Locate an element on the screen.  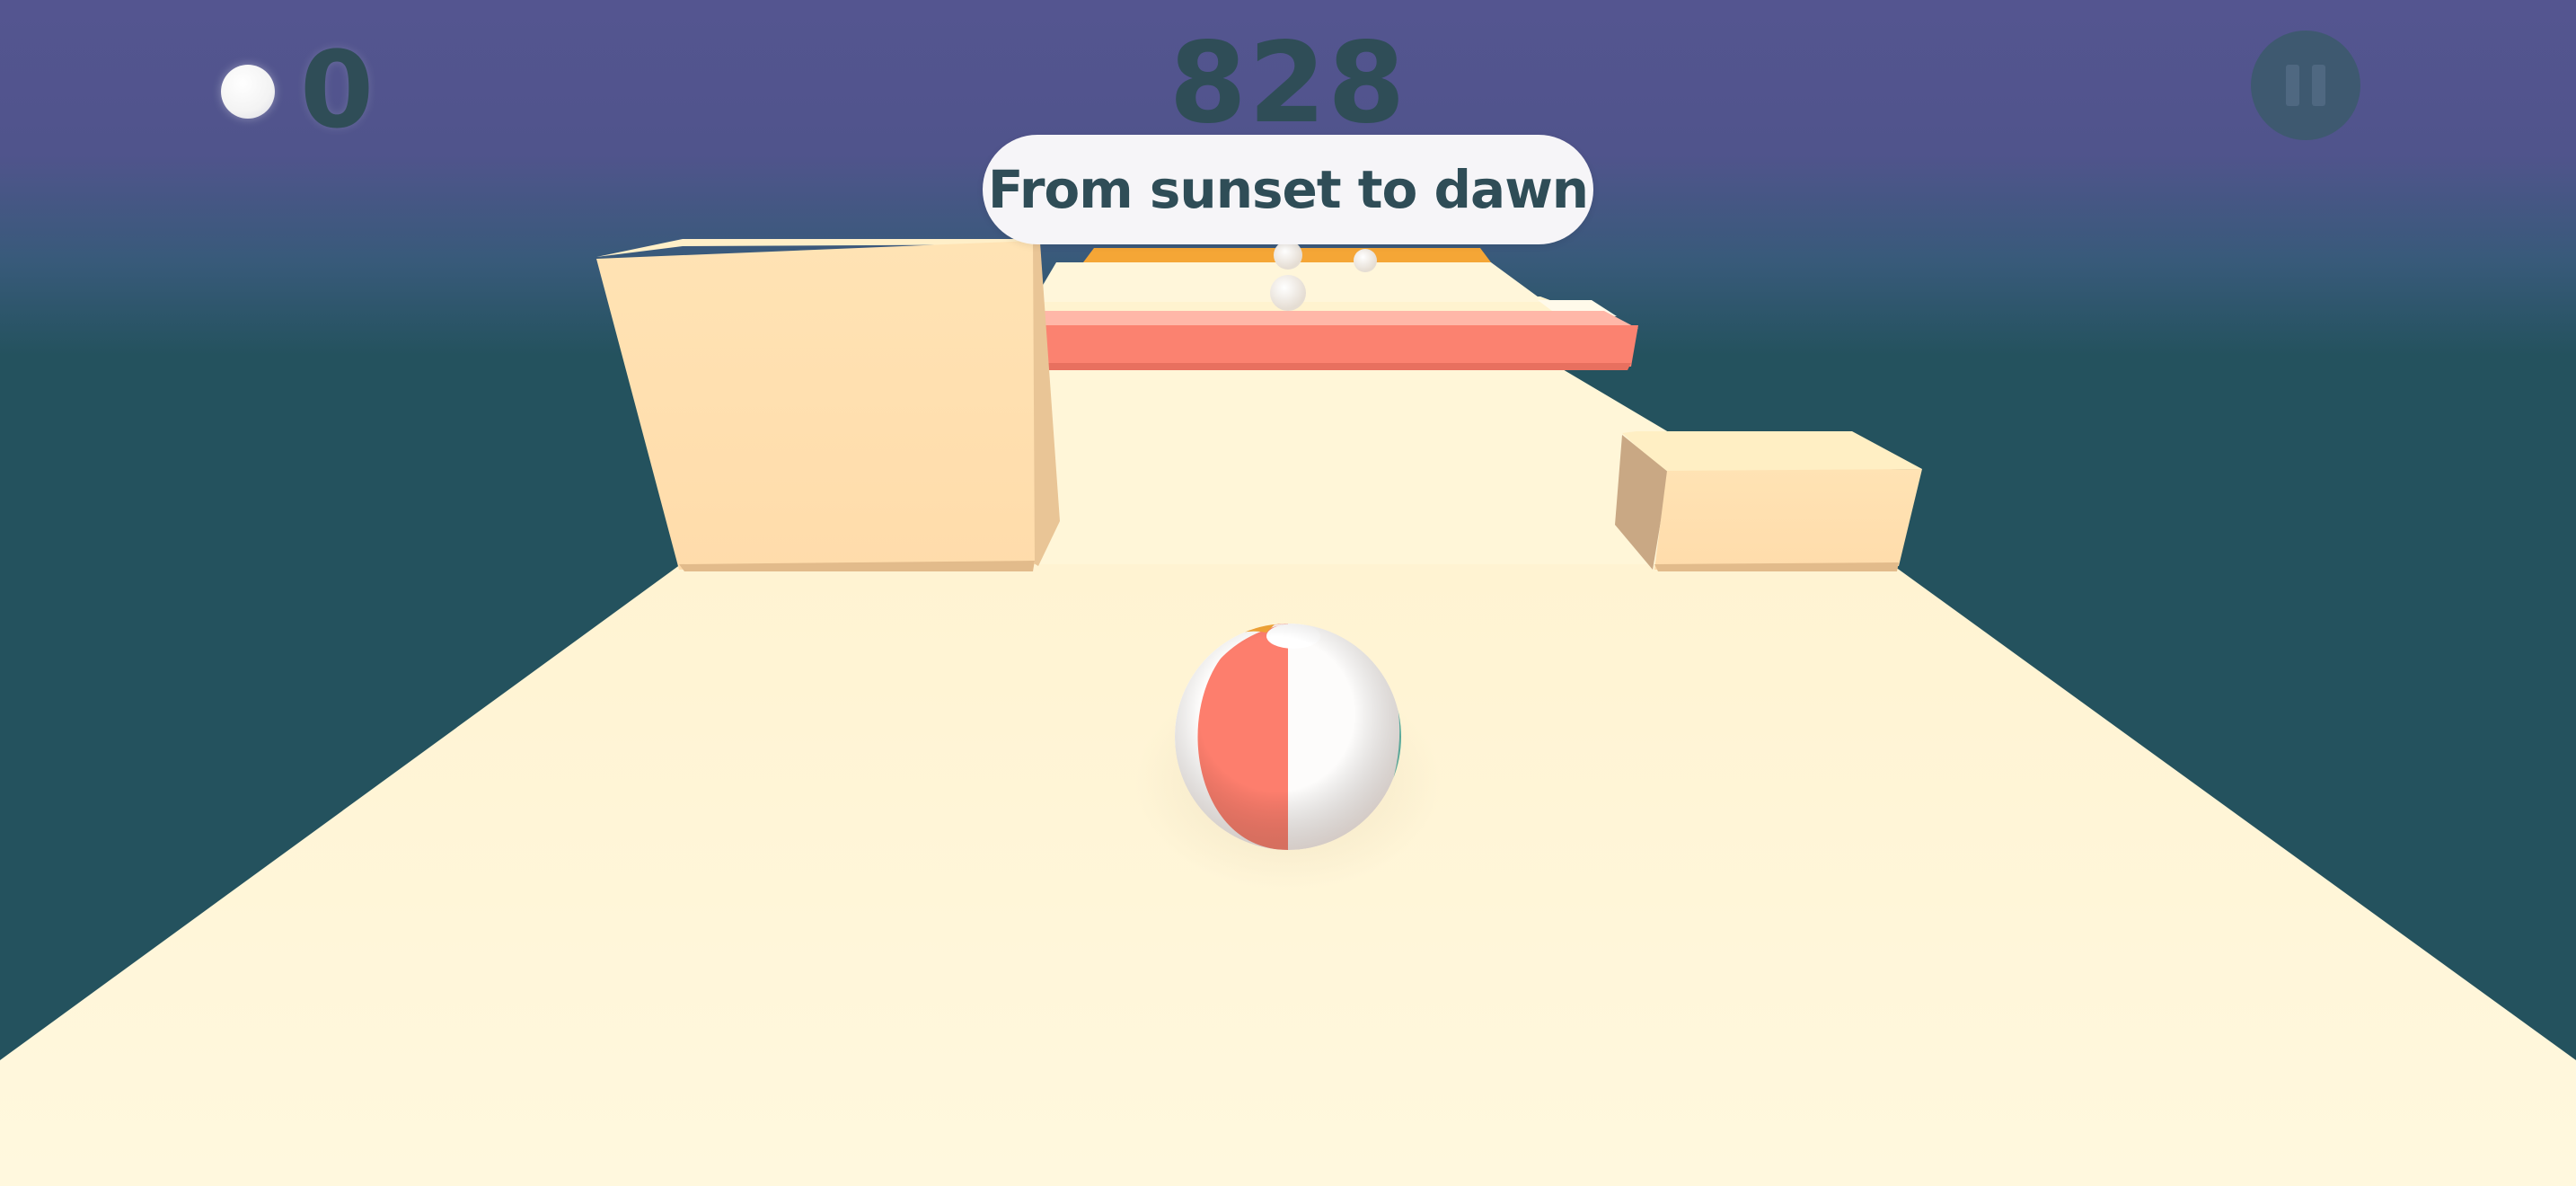
right-block-front is located at coordinates (1788, 519).